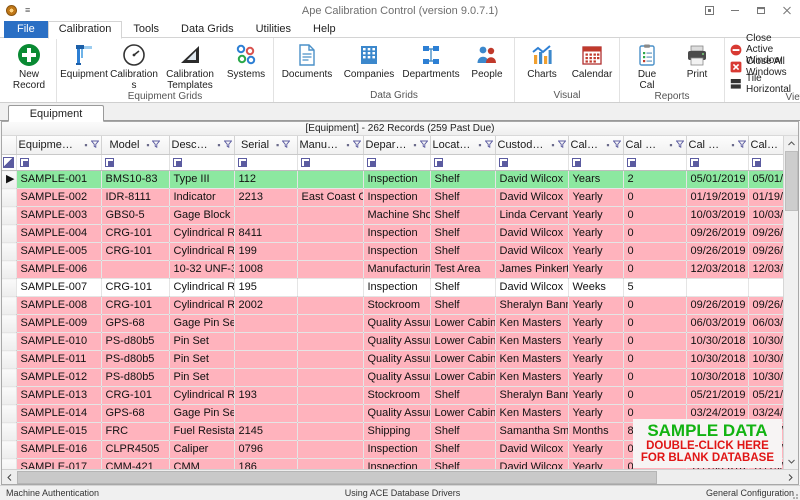 The width and height of the screenshot is (800, 500). I want to click on cell-department: Quality Assuranc, so click(397, 359).